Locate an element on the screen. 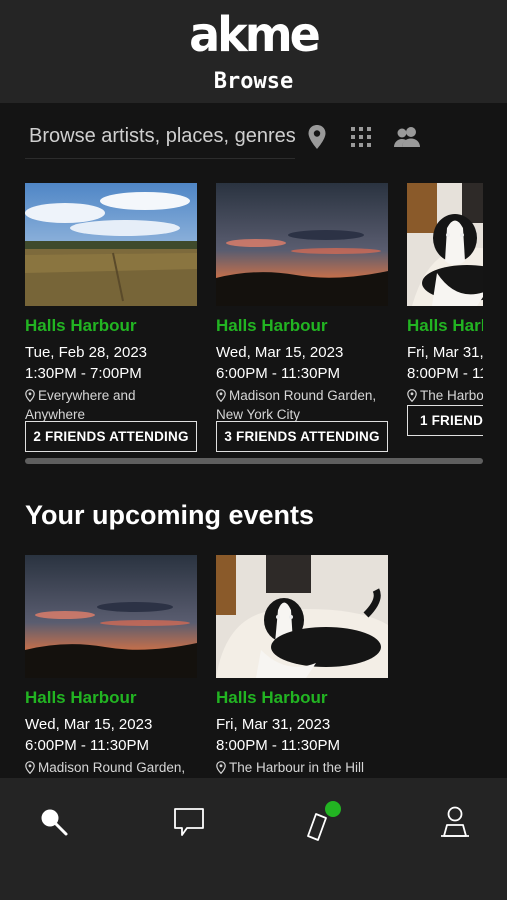  friends-attending-button: 3 FRIENDS ATTENDING is located at coordinates (302, 436).